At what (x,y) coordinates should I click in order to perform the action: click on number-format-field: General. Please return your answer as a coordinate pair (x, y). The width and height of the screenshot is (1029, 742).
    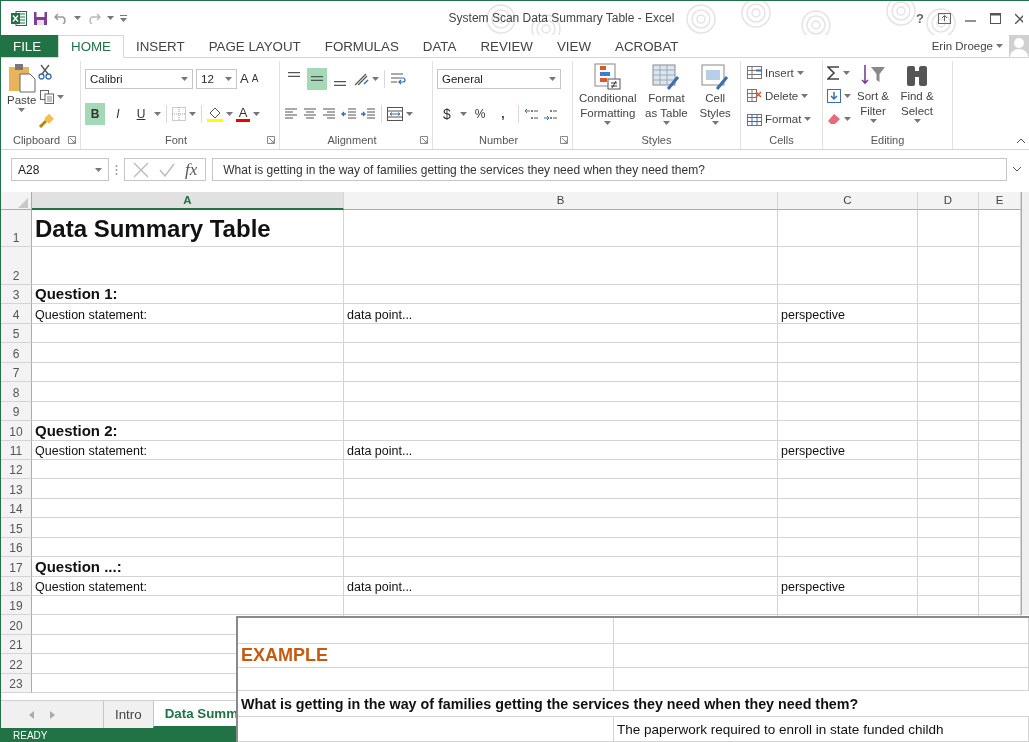
    Looking at the image, I should click on (499, 78).